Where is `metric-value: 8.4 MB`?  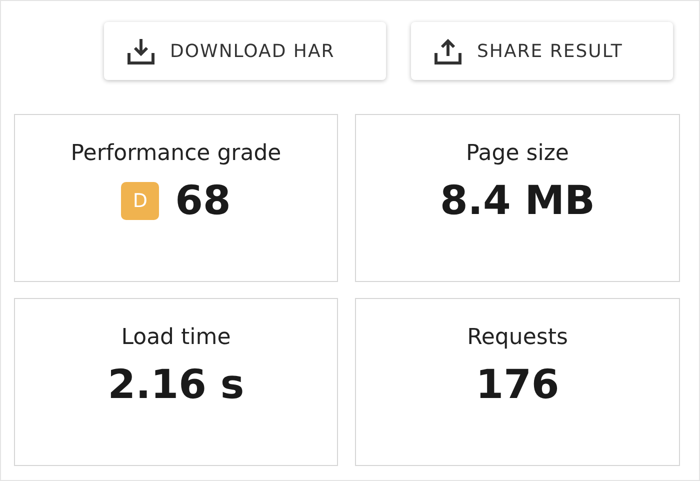 metric-value: 8.4 MB is located at coordinates (518, 201).